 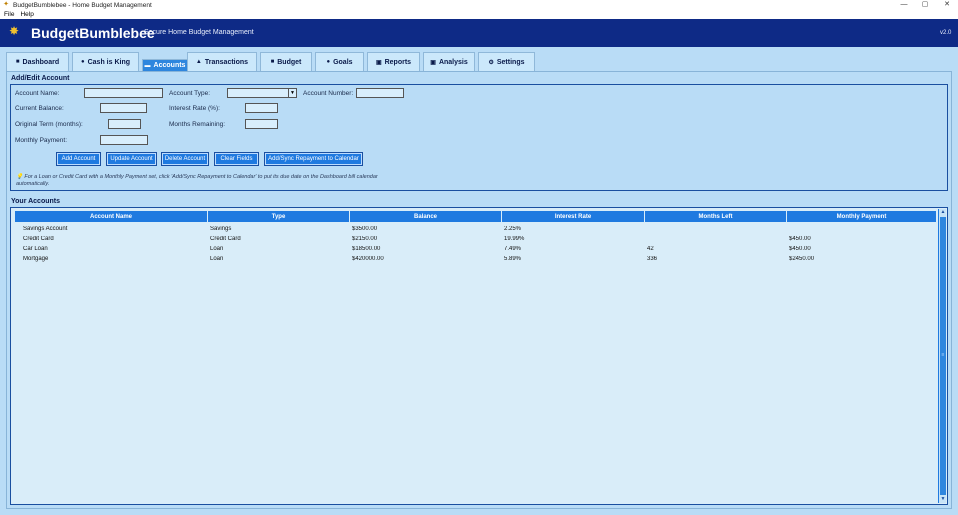 I want to click on dashboard-icon: ■, so click(x=17, y=62).